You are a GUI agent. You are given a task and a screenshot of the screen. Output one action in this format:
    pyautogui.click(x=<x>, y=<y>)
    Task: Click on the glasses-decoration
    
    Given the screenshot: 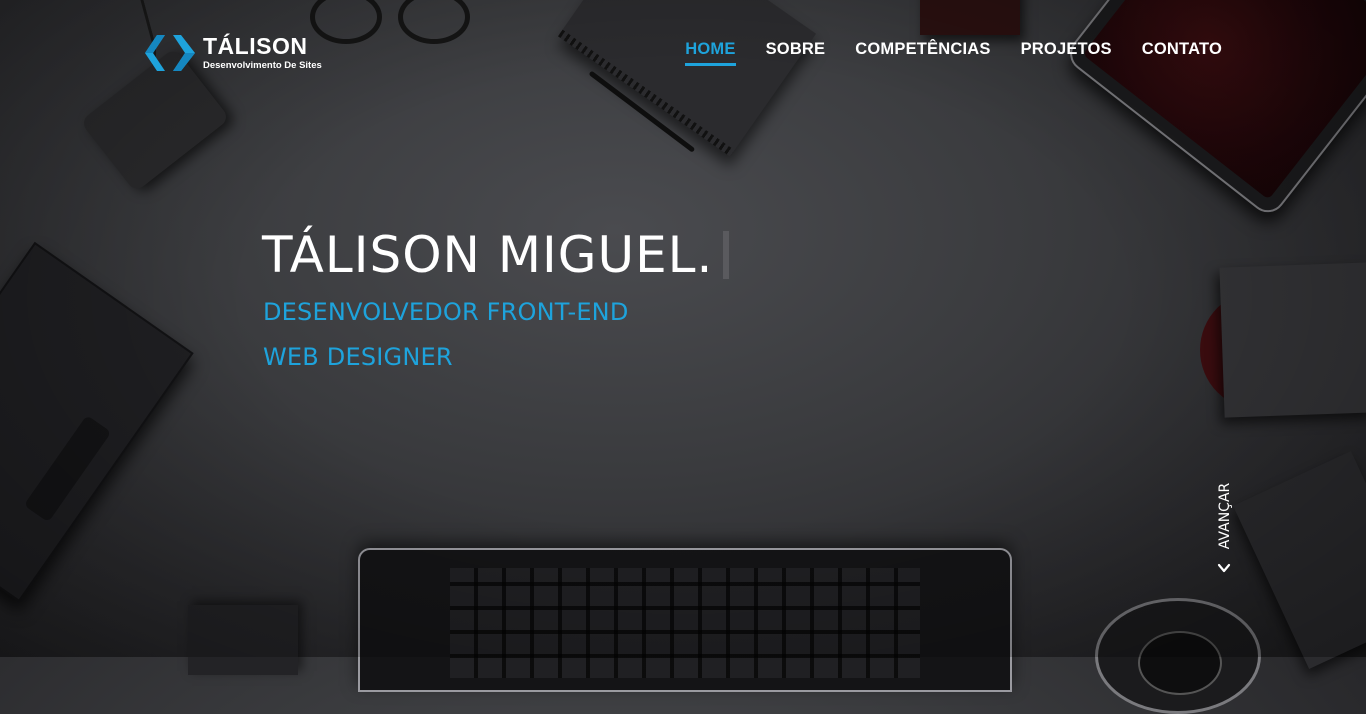 What is the action you would take?
    pyautogui.click(x=390, y=22)
    